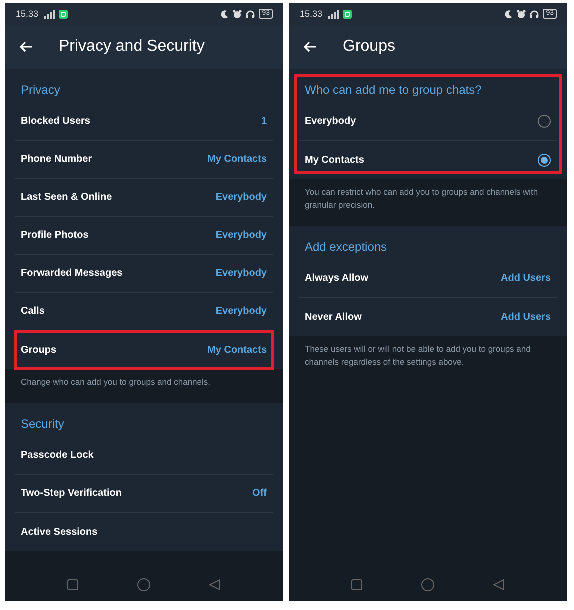 The height and width of the screenshot is (610, 574). Describe the element at coordinates (418, 356) in the screenshot. I see `section-hint: These users will or will not be able to add you to groups and channels regardless of the settings above.` at that location.